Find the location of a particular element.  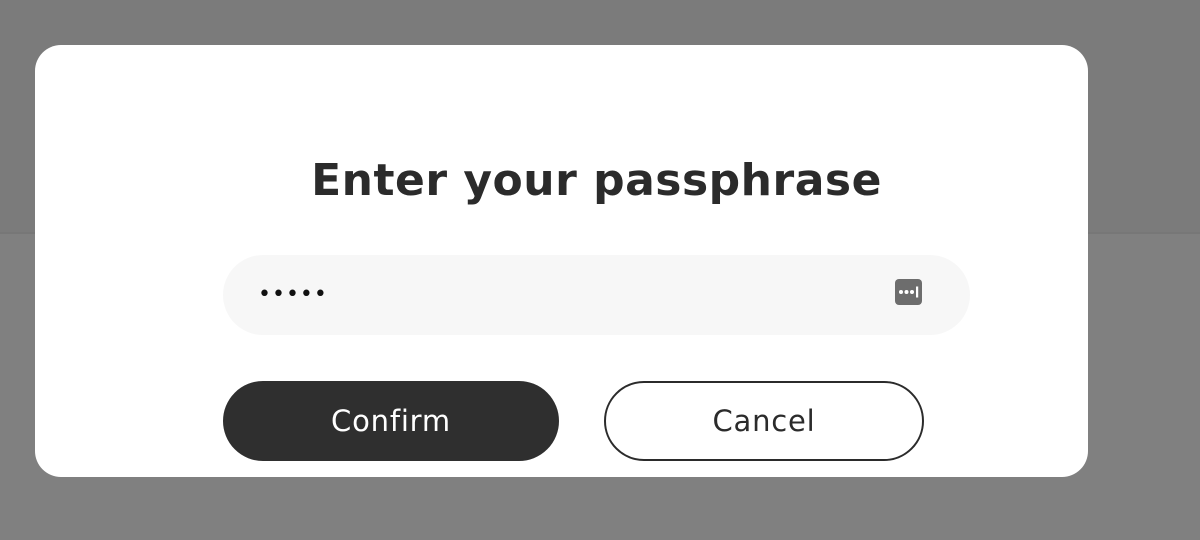

cancel-button: Cancel is located at coordinates (764, 421).